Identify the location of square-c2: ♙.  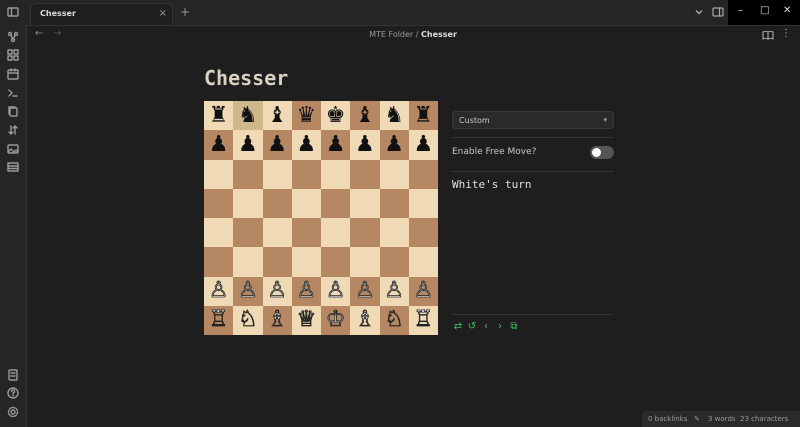
(277, 291).